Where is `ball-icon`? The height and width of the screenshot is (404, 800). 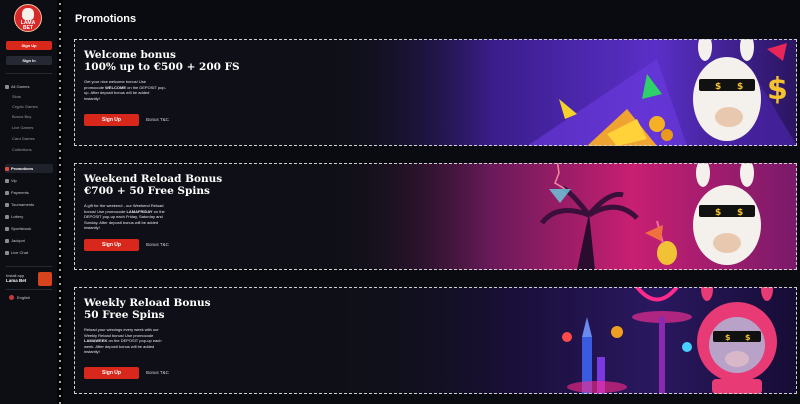
ball-icon is located at coordinates (7, 228).